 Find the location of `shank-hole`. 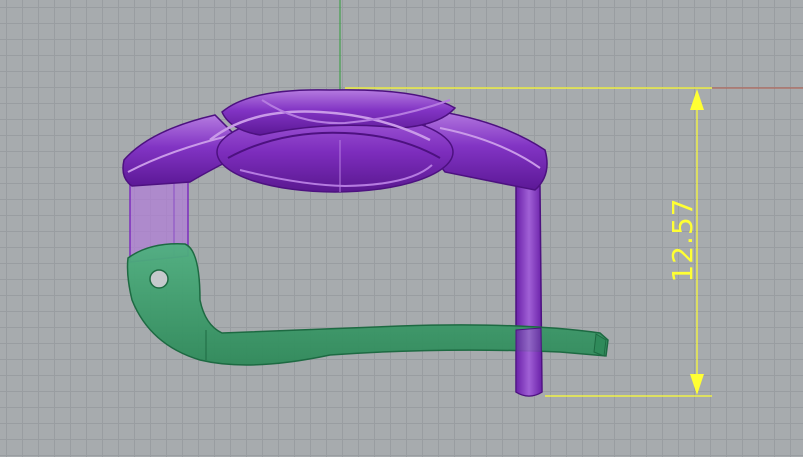

shank-hole is located at coordinates (159, 279).